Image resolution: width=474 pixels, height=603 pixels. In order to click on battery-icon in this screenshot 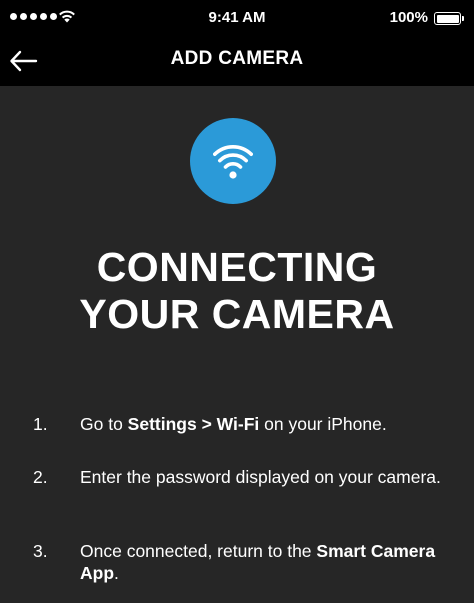, I will do `click(449, 18)`.